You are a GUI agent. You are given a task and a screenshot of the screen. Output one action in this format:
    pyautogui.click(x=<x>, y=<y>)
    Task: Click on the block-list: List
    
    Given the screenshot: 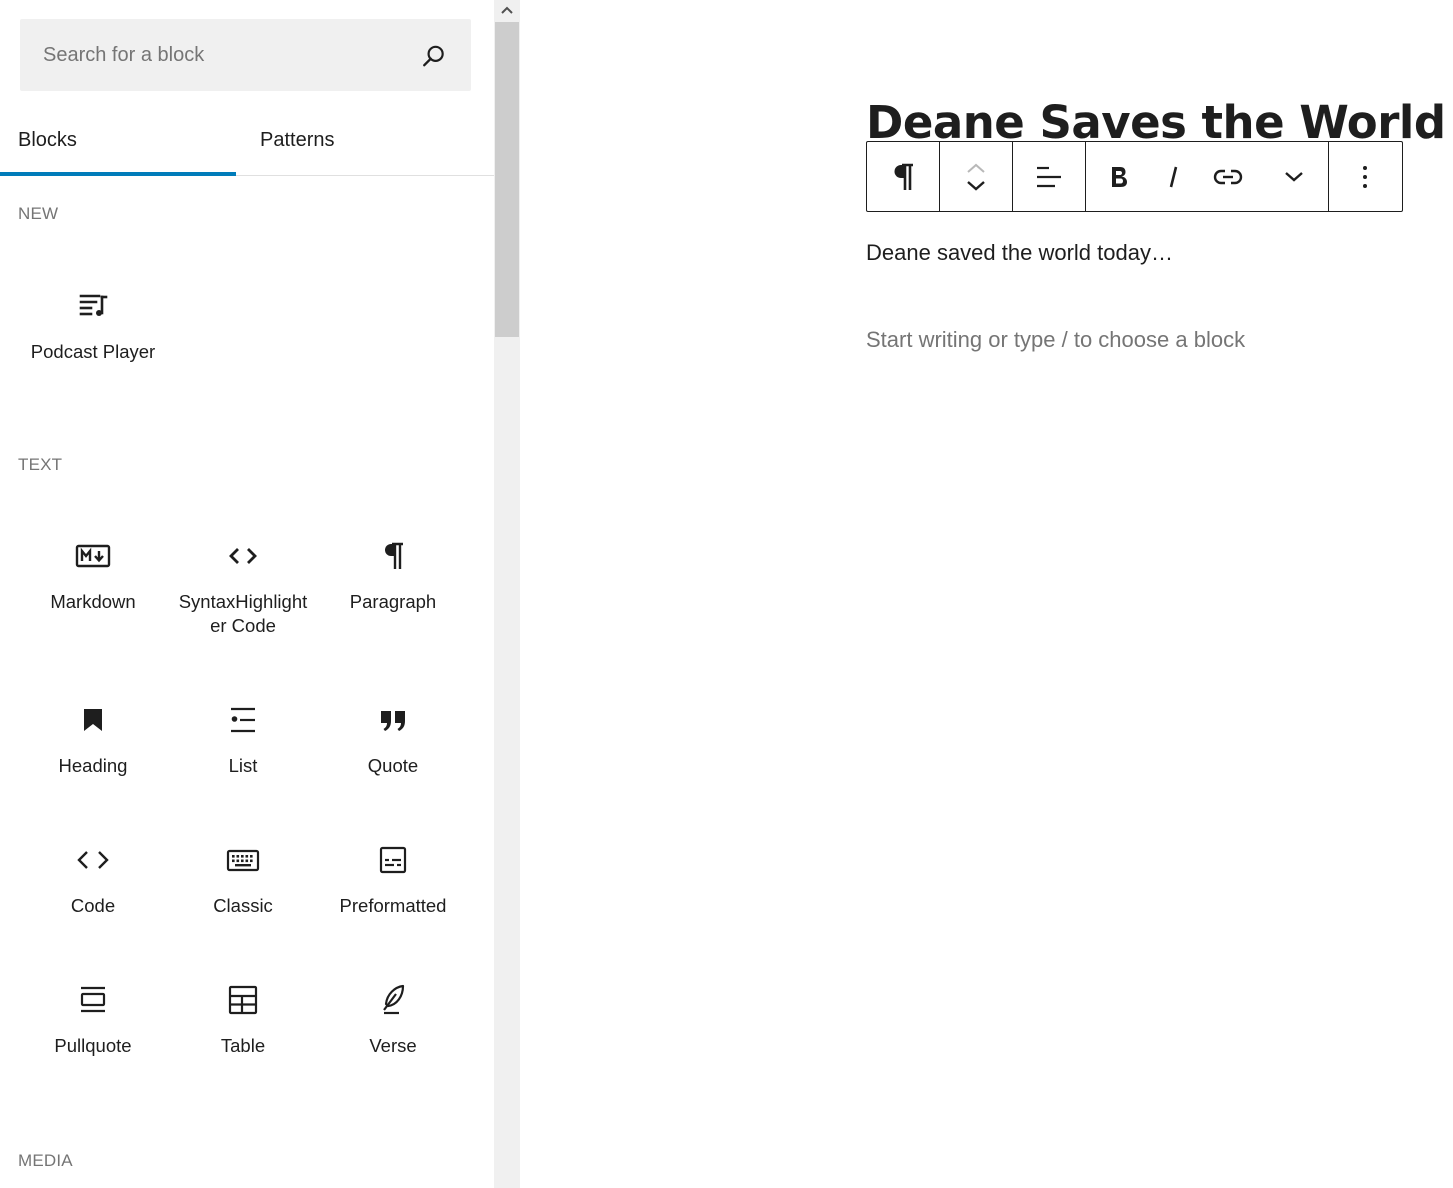 What is the action you would take?
    pyautogui.click(x=243, y=740)
    